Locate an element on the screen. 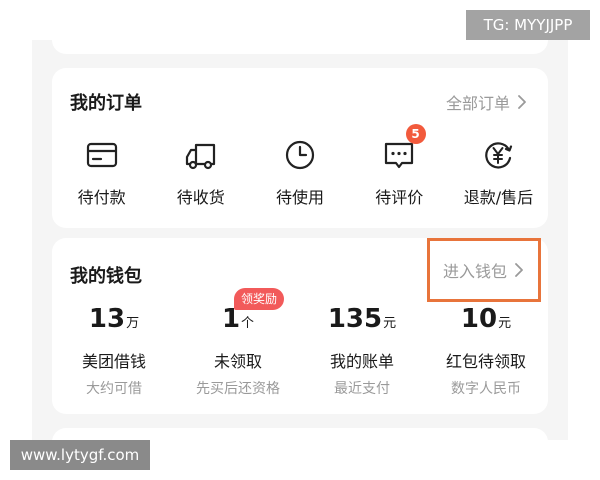 This screenshot has width=600, height=480. wallet-sub: 先买后还资格 is located at coordinates (238, 389).